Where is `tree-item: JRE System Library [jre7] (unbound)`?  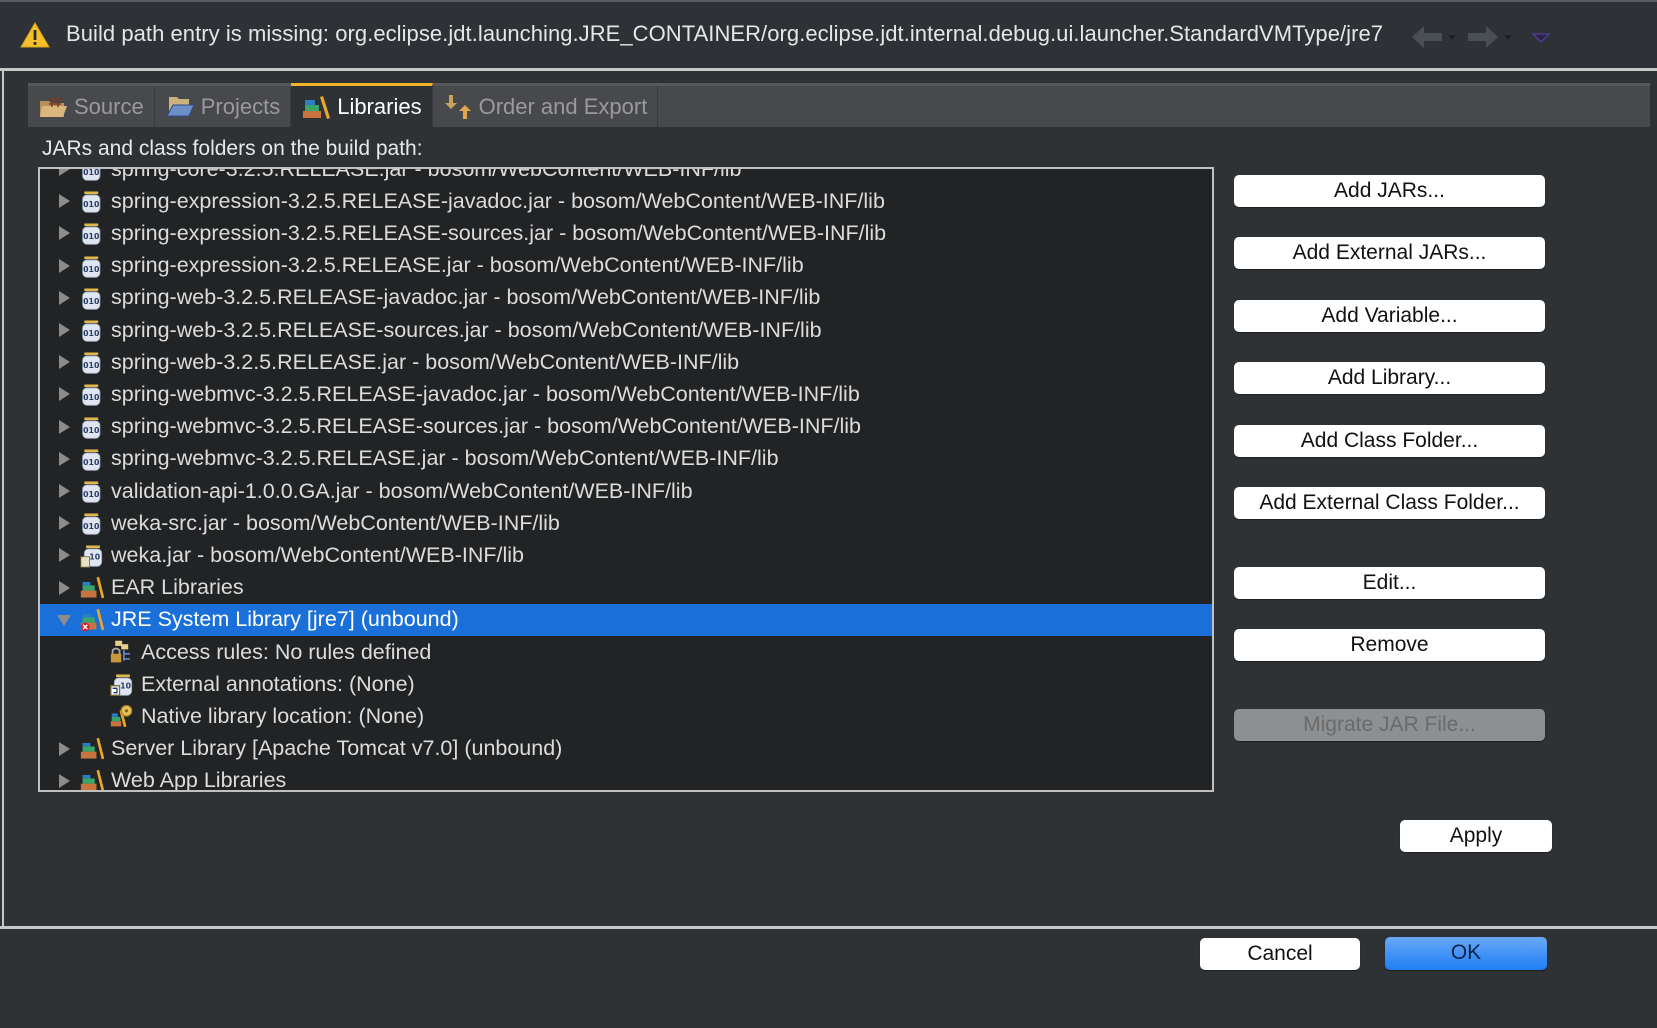 tree-item: JRE System Library [jre7] (unbound) is located at coordinates (626, 619).